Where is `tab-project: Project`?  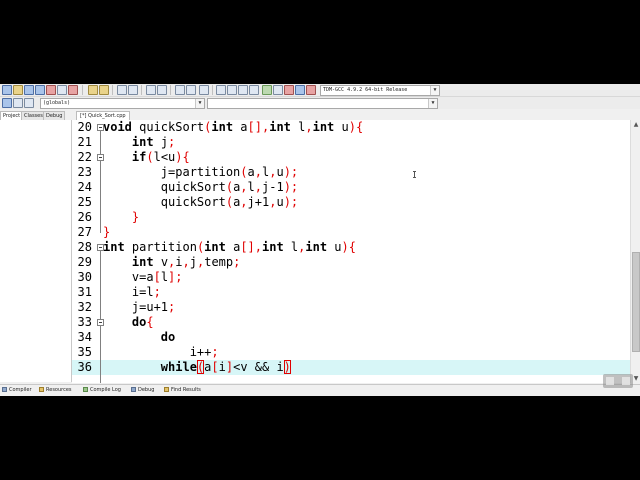
tab-project: Project is located at coordinates (12, 115).